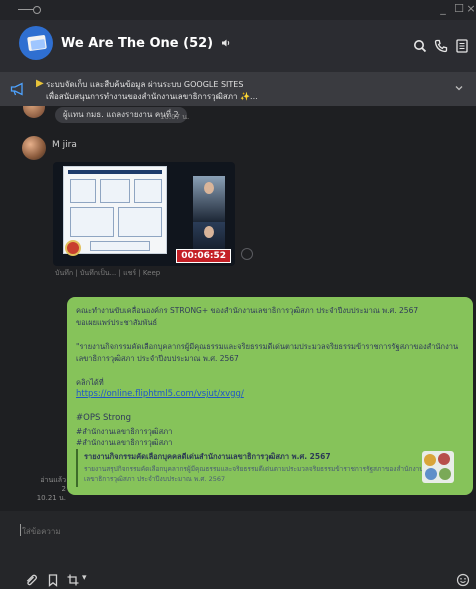  I want to click on message-input: ใส่ข้อความ, so click(41, 531).